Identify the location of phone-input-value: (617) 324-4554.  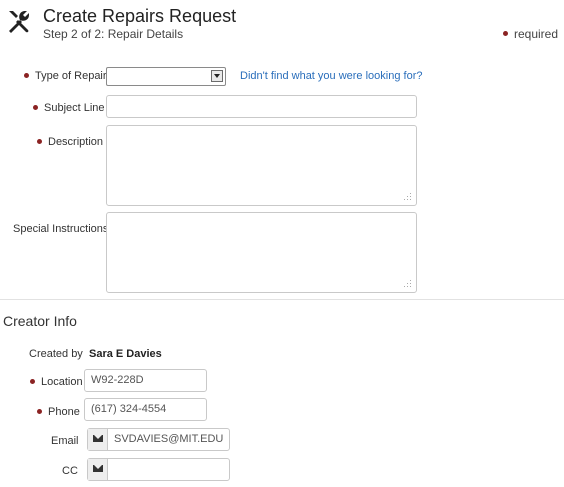
(129, 409).